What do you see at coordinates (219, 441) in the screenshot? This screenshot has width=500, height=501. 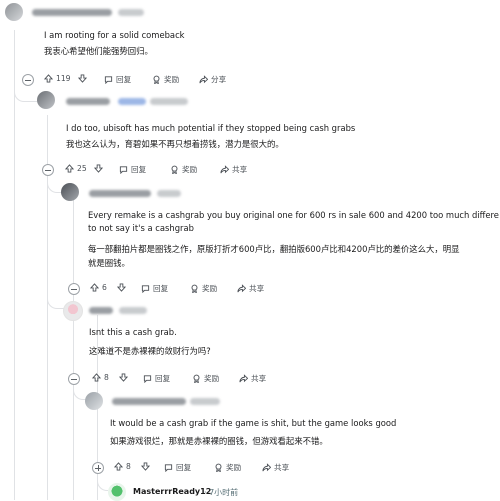 I see `comment-text-zh: 如果游戏很烂，那就是赤裸裸的圈钱，但游戏看起来不错。` at bounding box center [219, 441].